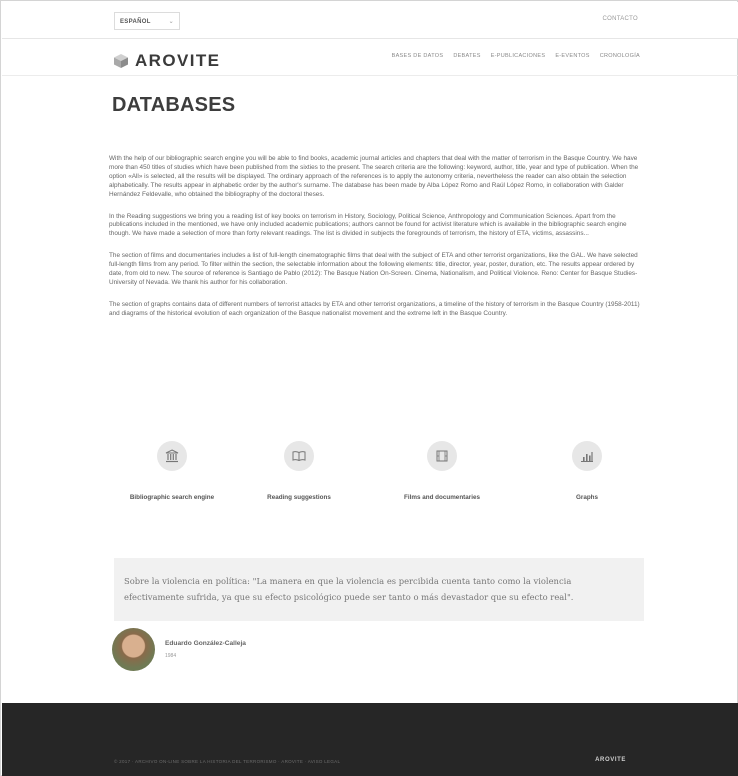 Image resolution: width=738 pixels, height=776 pixels. I want to click on library-icon, so click(172, 456).